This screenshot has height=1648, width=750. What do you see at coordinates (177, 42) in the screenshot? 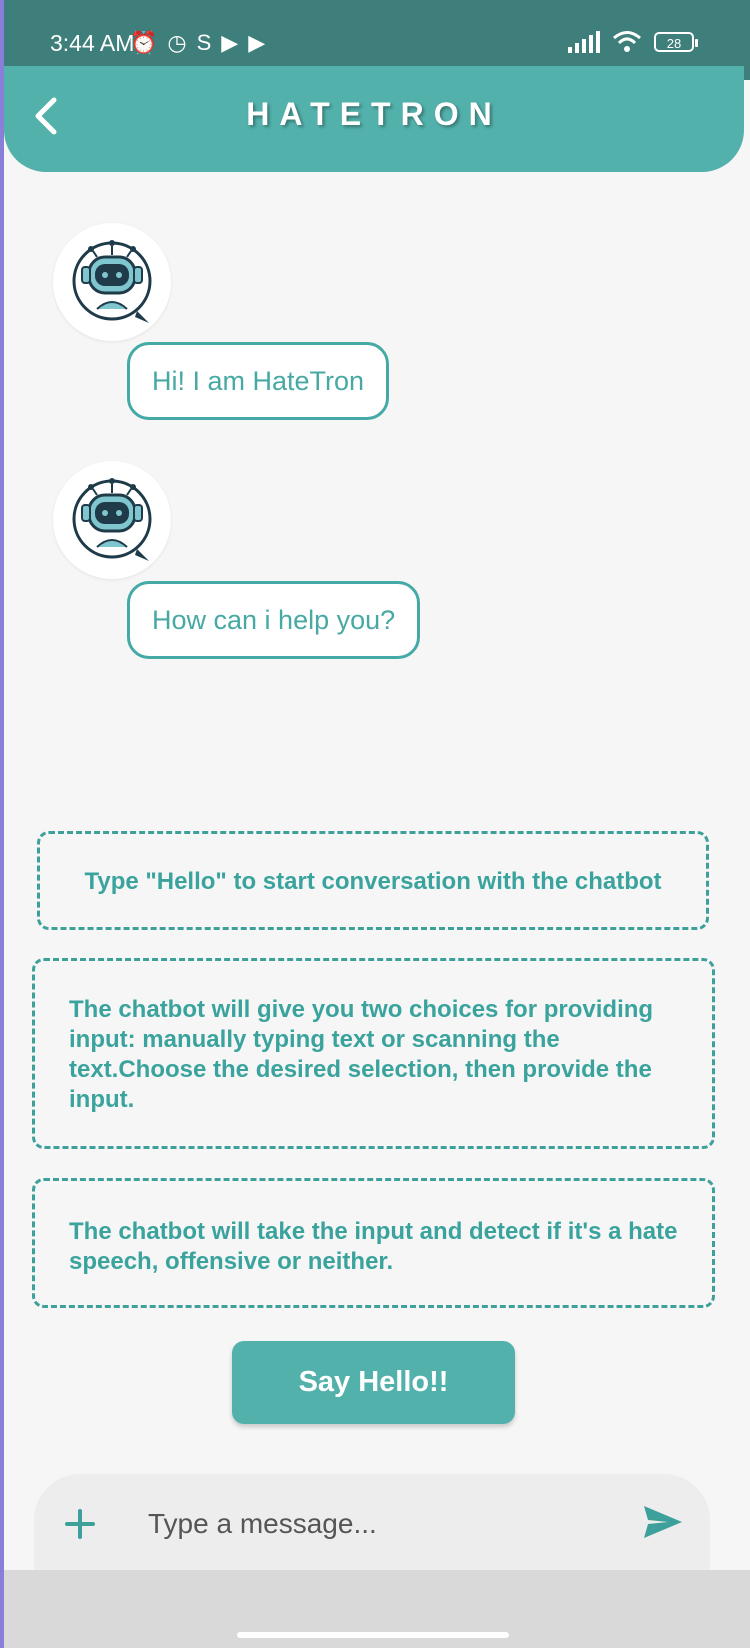
I see `alarm-icon: ◷` at bounding box center [177, 42].